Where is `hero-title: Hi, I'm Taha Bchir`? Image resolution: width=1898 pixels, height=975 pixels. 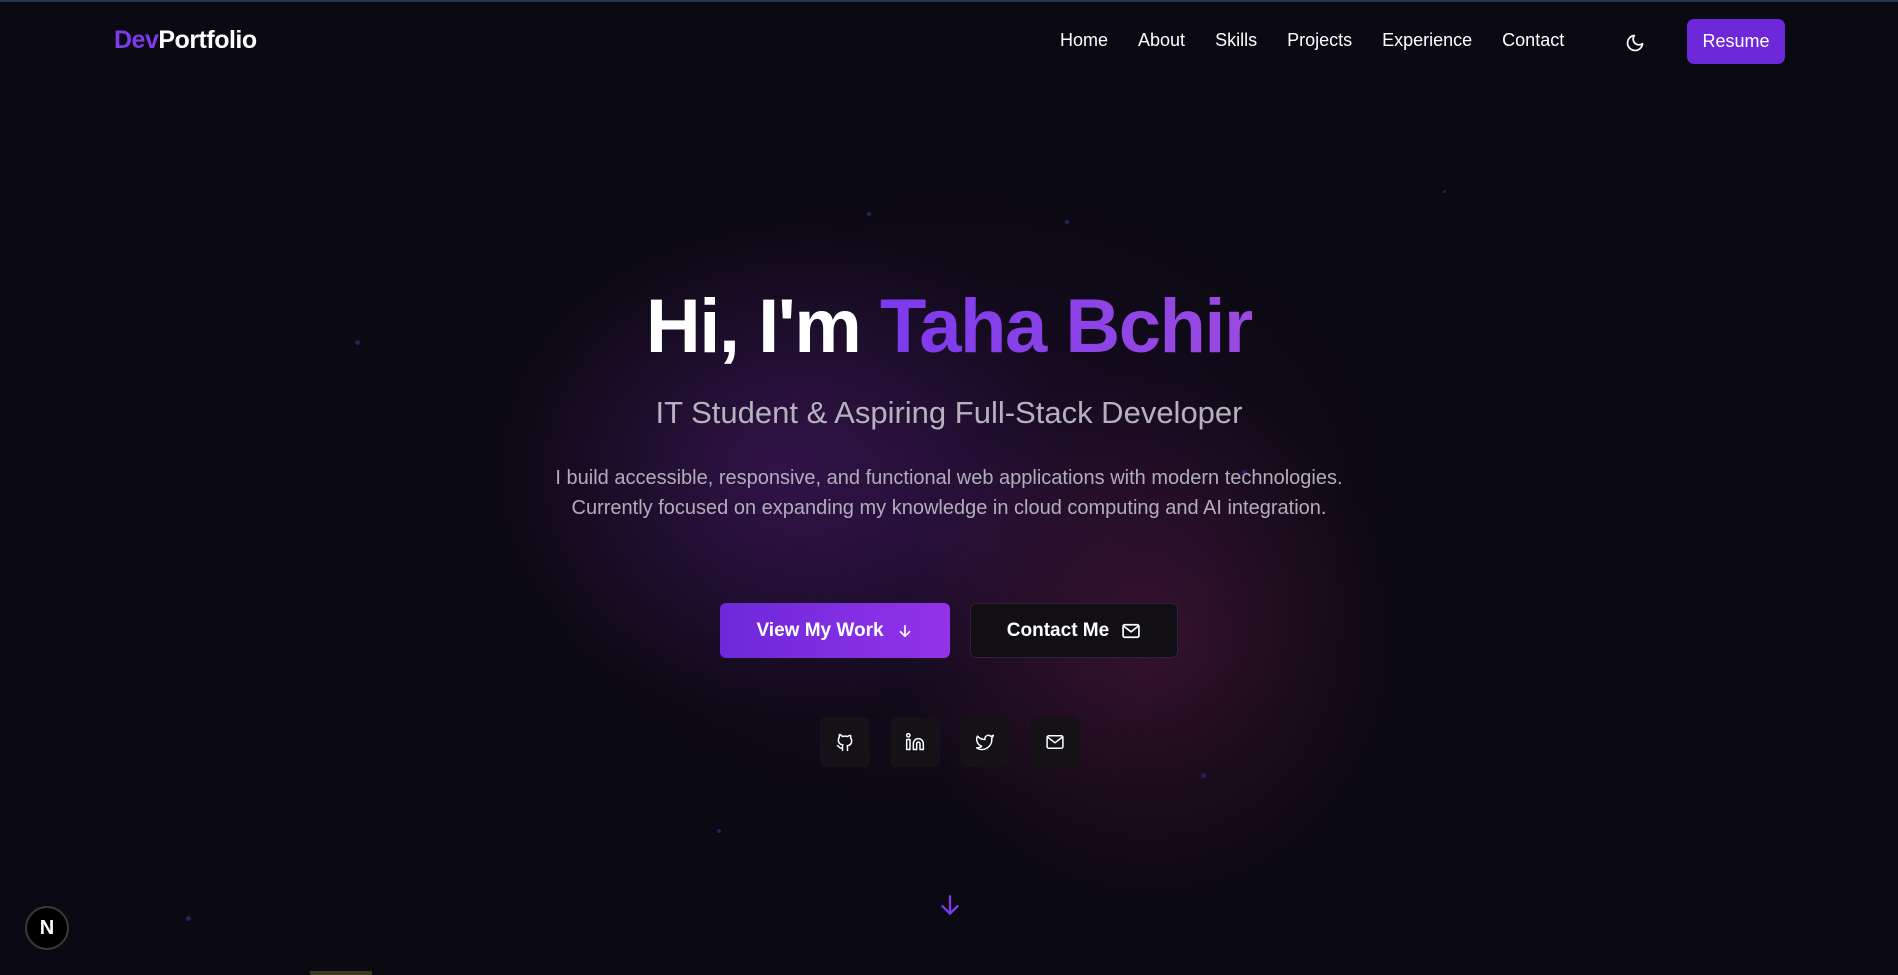
hero-title: Hi, I'm Taha Bchir is located at coordinates (949, 327).